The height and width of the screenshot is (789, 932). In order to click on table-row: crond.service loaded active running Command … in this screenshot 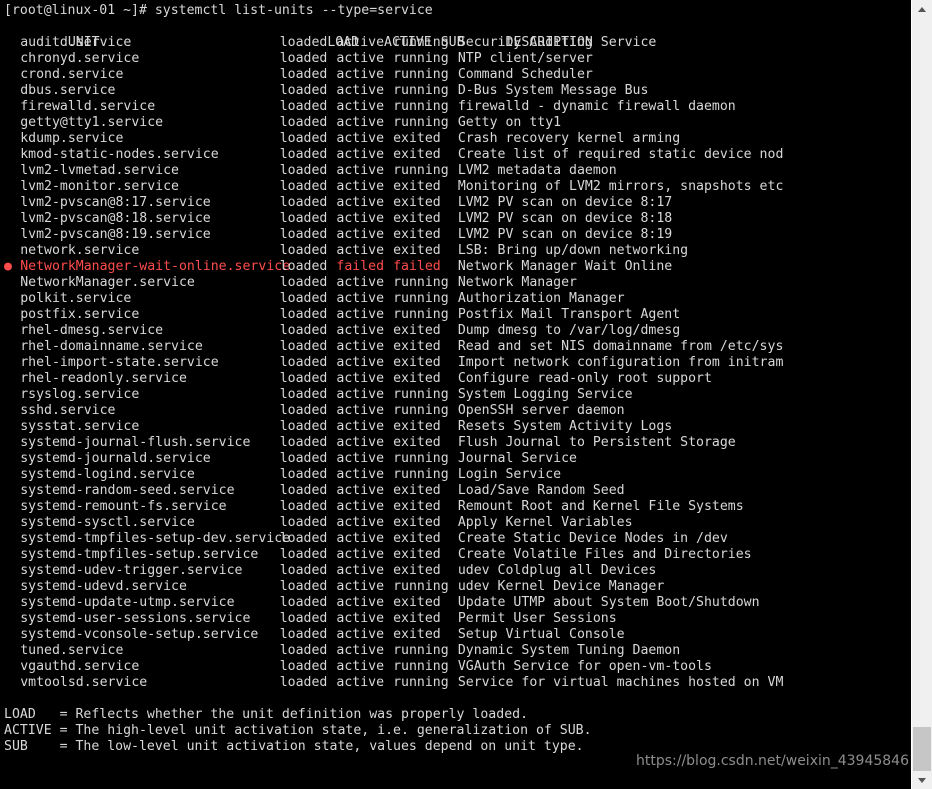, I will do `click(457, 75)`.